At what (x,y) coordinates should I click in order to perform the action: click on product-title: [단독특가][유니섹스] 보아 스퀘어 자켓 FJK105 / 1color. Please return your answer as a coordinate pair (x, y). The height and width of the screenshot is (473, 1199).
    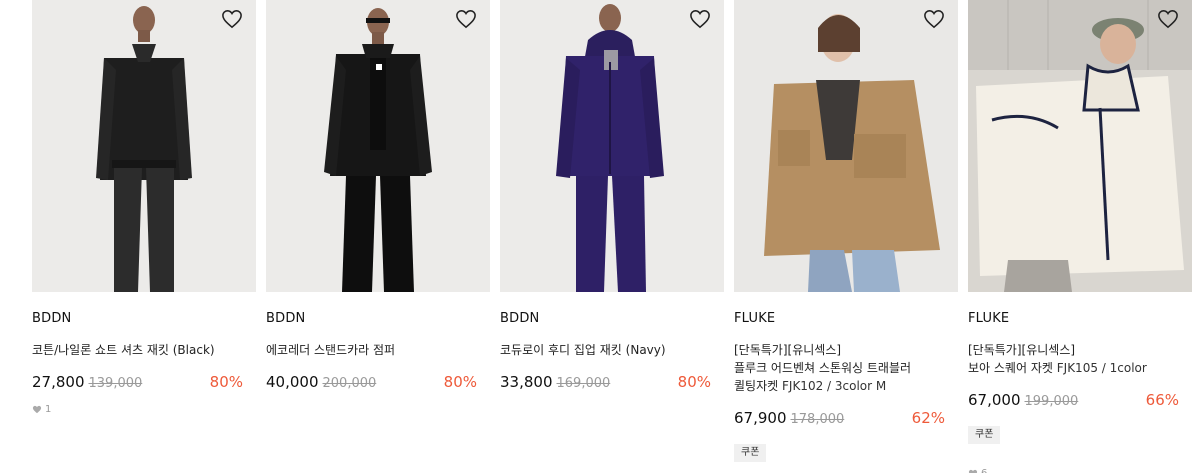
    Looking at the image, I should click on (1075, 359).